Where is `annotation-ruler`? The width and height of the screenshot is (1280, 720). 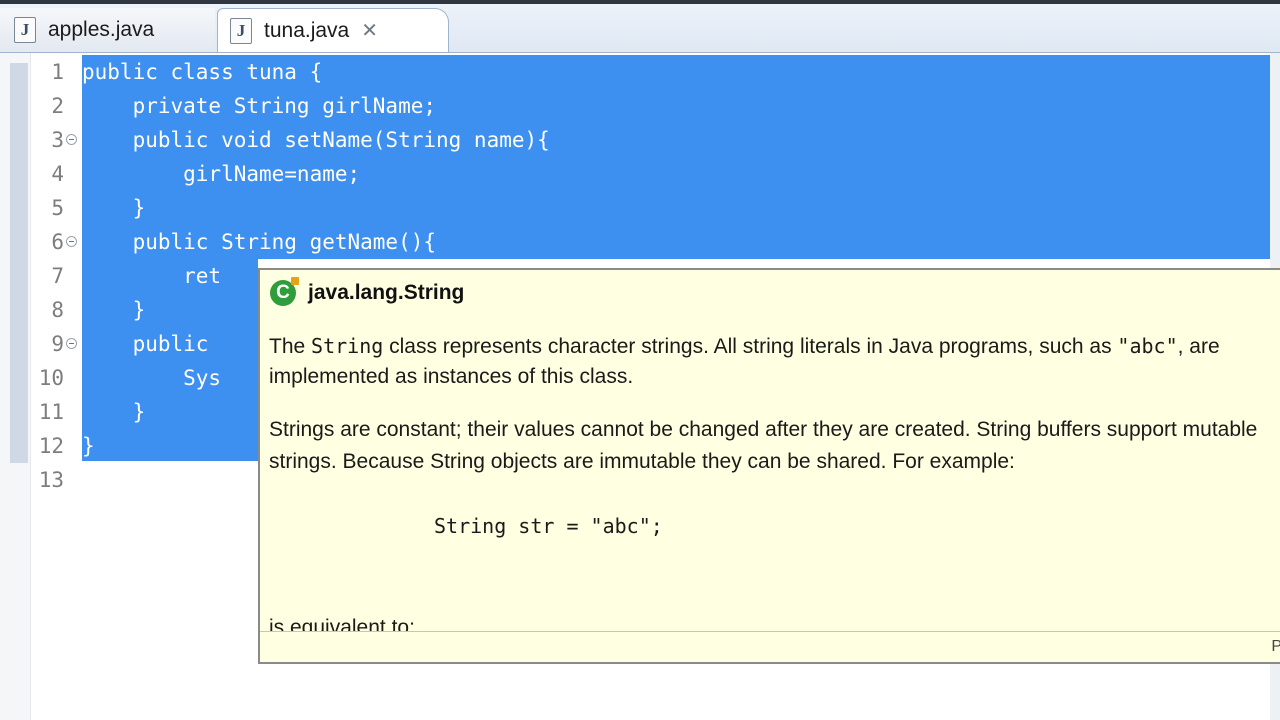 annotation-ruler is located at coordinates (15, 386).